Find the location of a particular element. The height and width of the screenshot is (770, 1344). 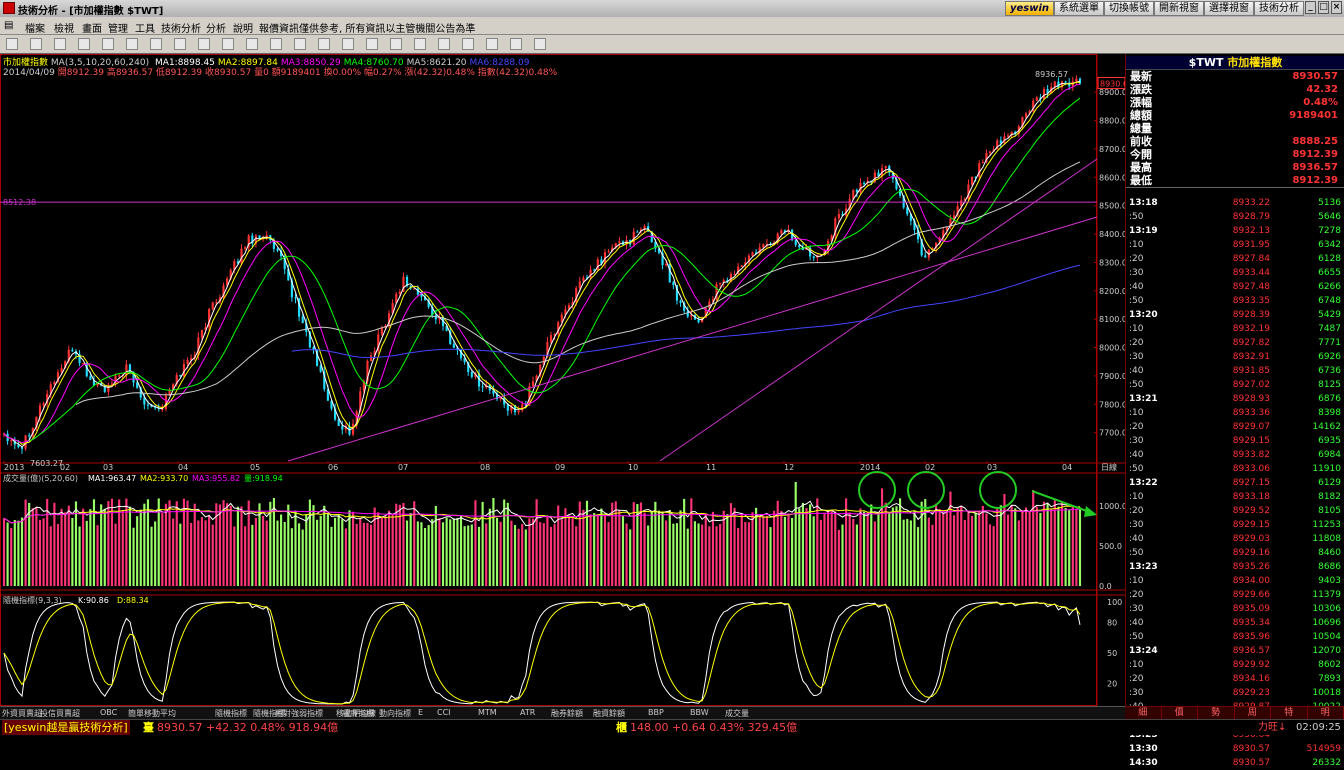

hand-icon is located at coordinates (60, 44).